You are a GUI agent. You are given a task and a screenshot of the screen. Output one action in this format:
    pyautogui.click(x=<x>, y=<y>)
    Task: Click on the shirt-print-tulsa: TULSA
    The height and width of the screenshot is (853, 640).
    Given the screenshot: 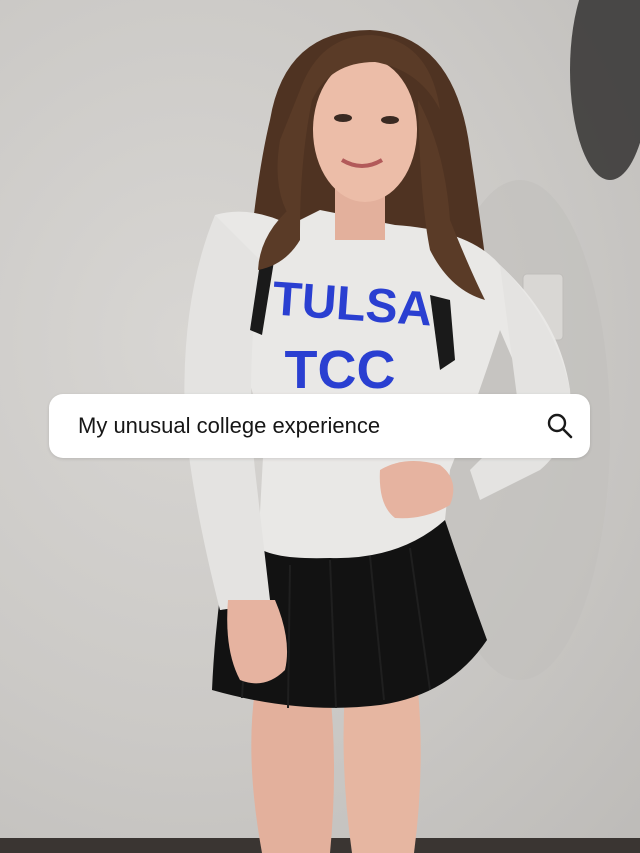 What is the action you would take?
    pyautogui.click(x=352, y=304)
    